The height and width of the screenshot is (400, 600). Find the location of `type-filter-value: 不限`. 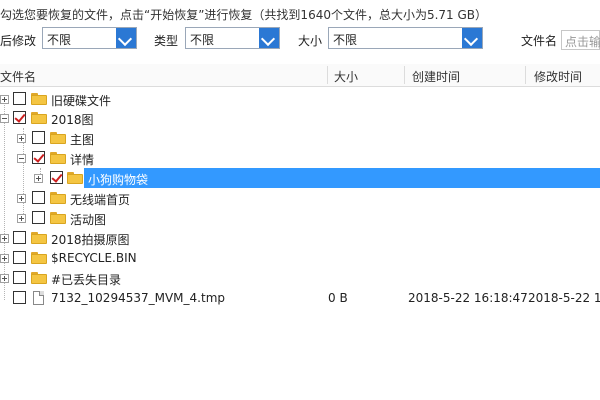

type-filter-value: 不限 is located at coordinates (202, 40).